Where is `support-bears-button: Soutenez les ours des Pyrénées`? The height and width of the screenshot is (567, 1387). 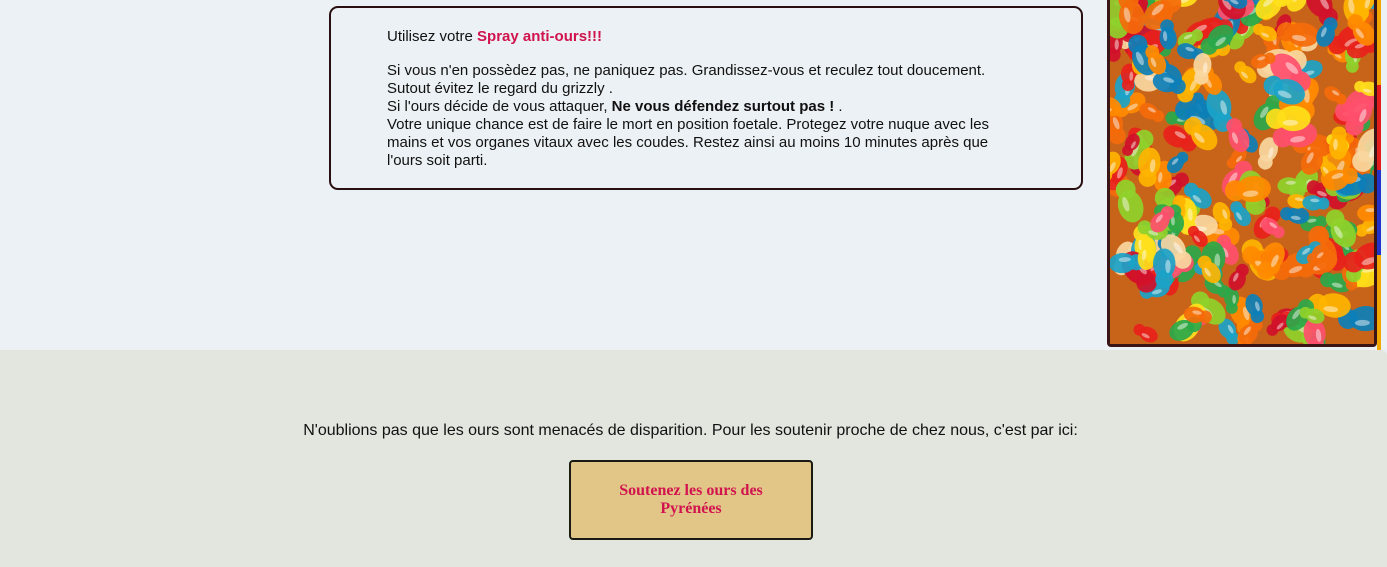 support-bears-button: Soutenez les ours des Pyrénées is located at coordinates (691, 500).